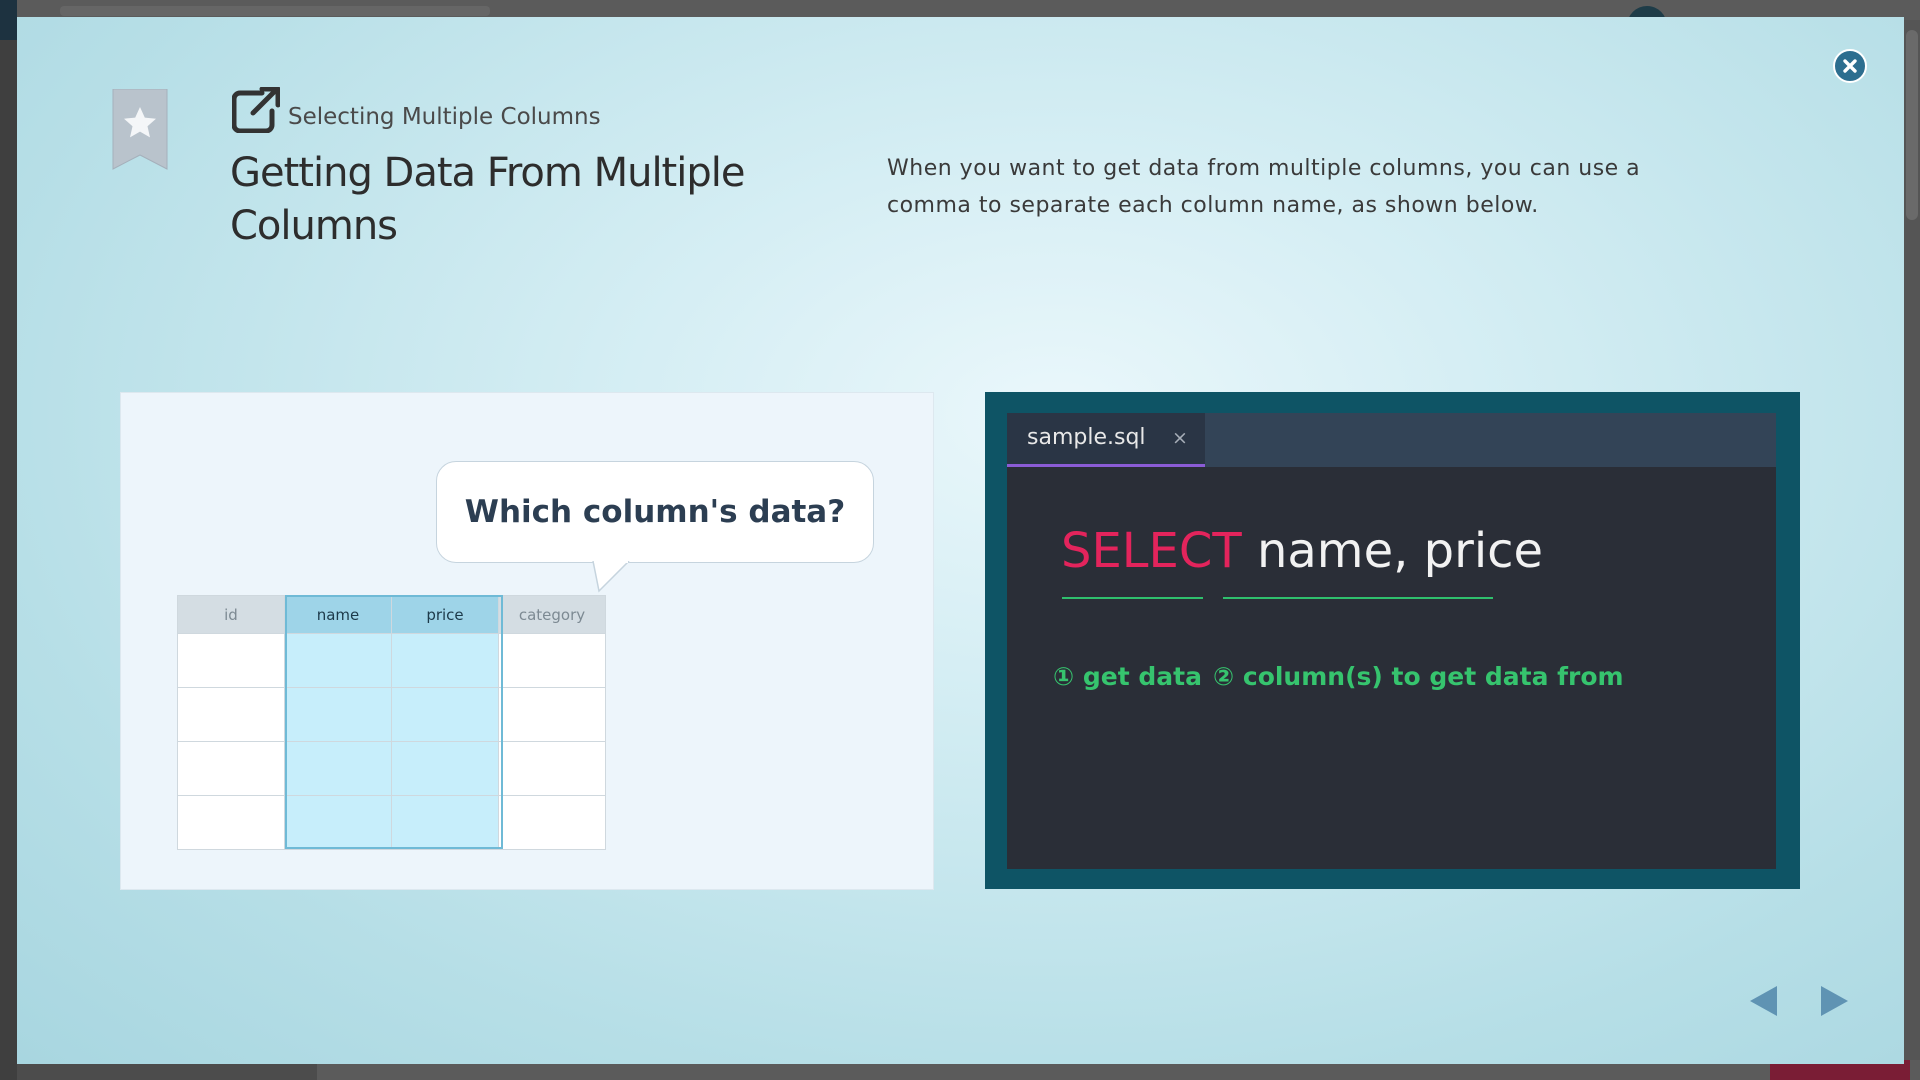 This screenshot has width=1920, height=1080. Describe the element at coordinates (552, 614) in the screenshot. I see `column-header-category: category` at that location.